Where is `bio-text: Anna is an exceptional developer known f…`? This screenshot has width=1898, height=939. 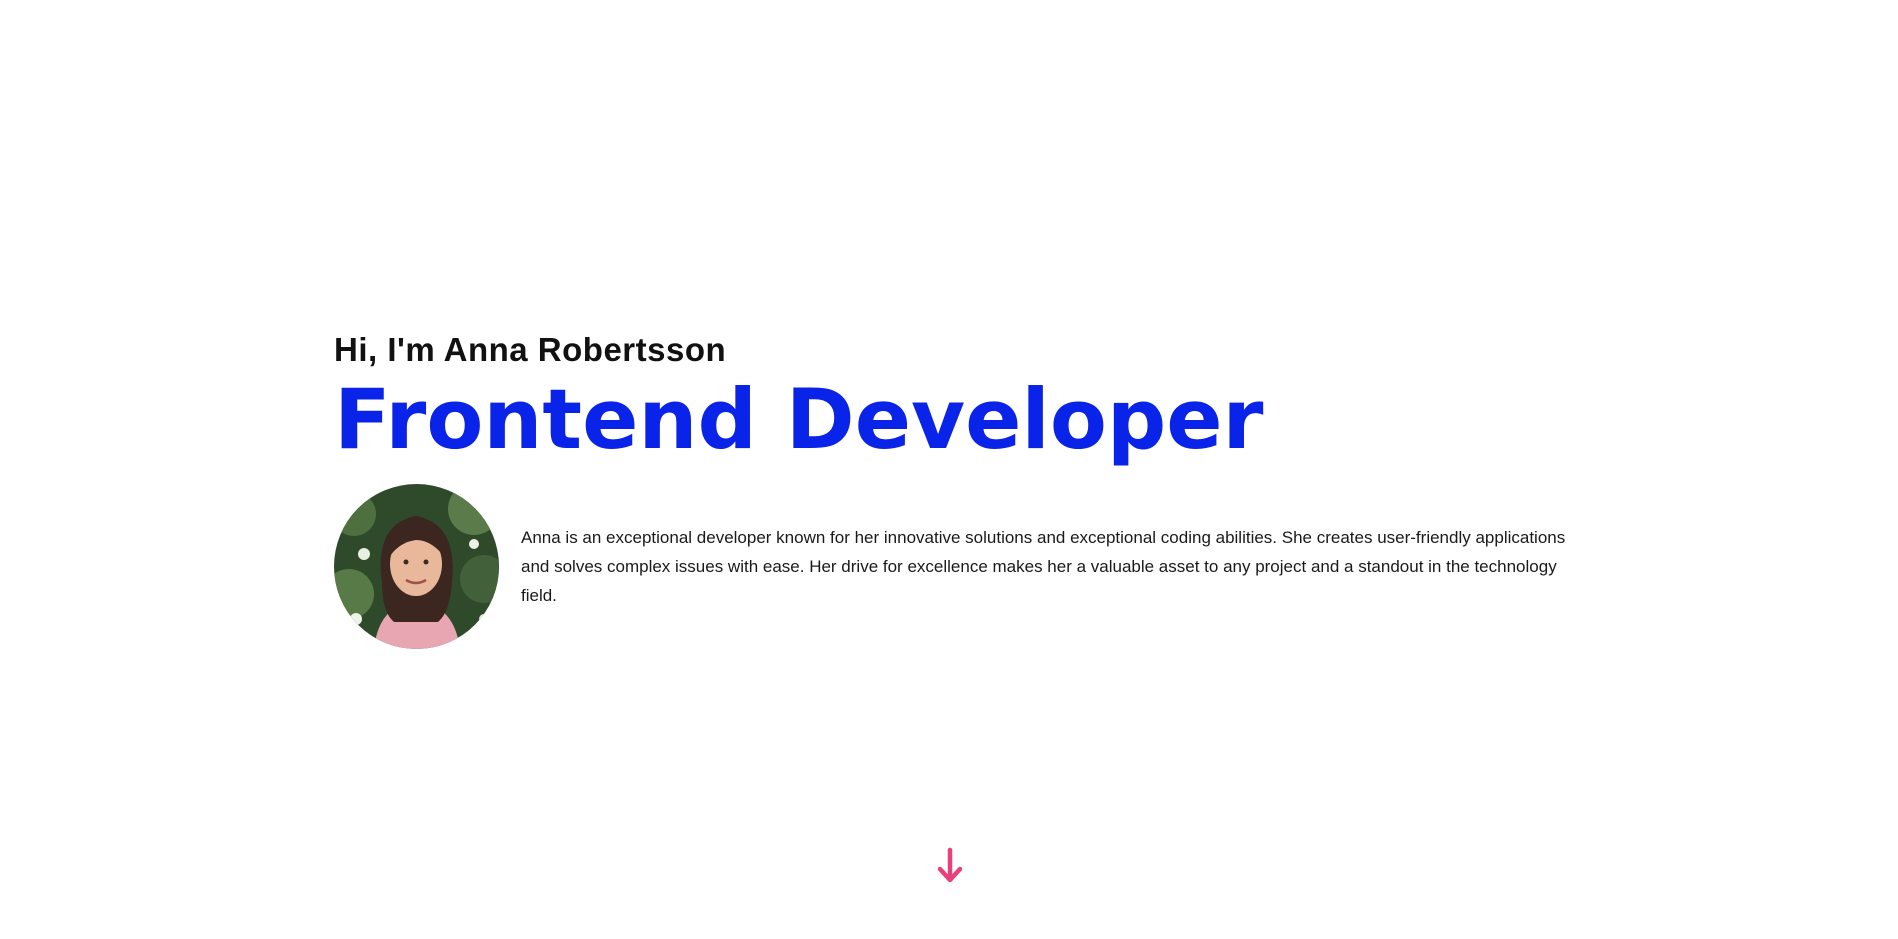 bio-text: Anna is an exceptional developer known f… is located at coordinates (1043, 566).